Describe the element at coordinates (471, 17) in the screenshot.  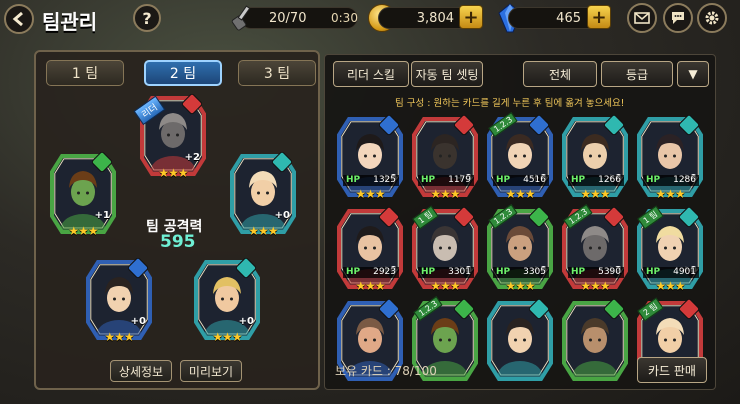
I see `add-gold-button: +` at that location.